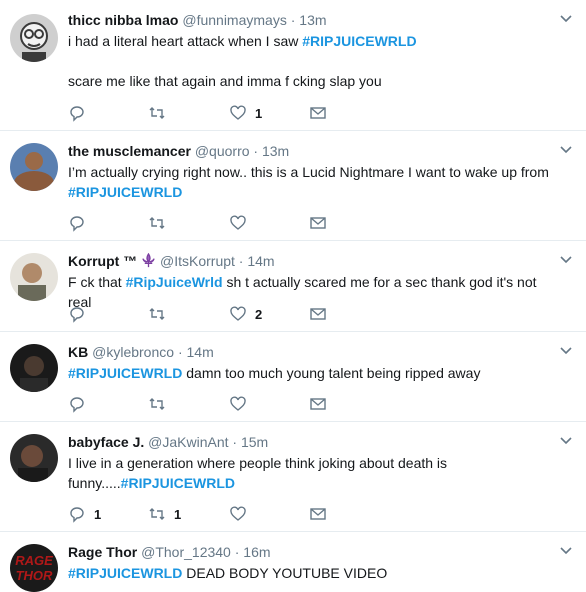  Describe the element at coordinates (259, 314) in the screenshot. I see `like-count: 2` at that location.